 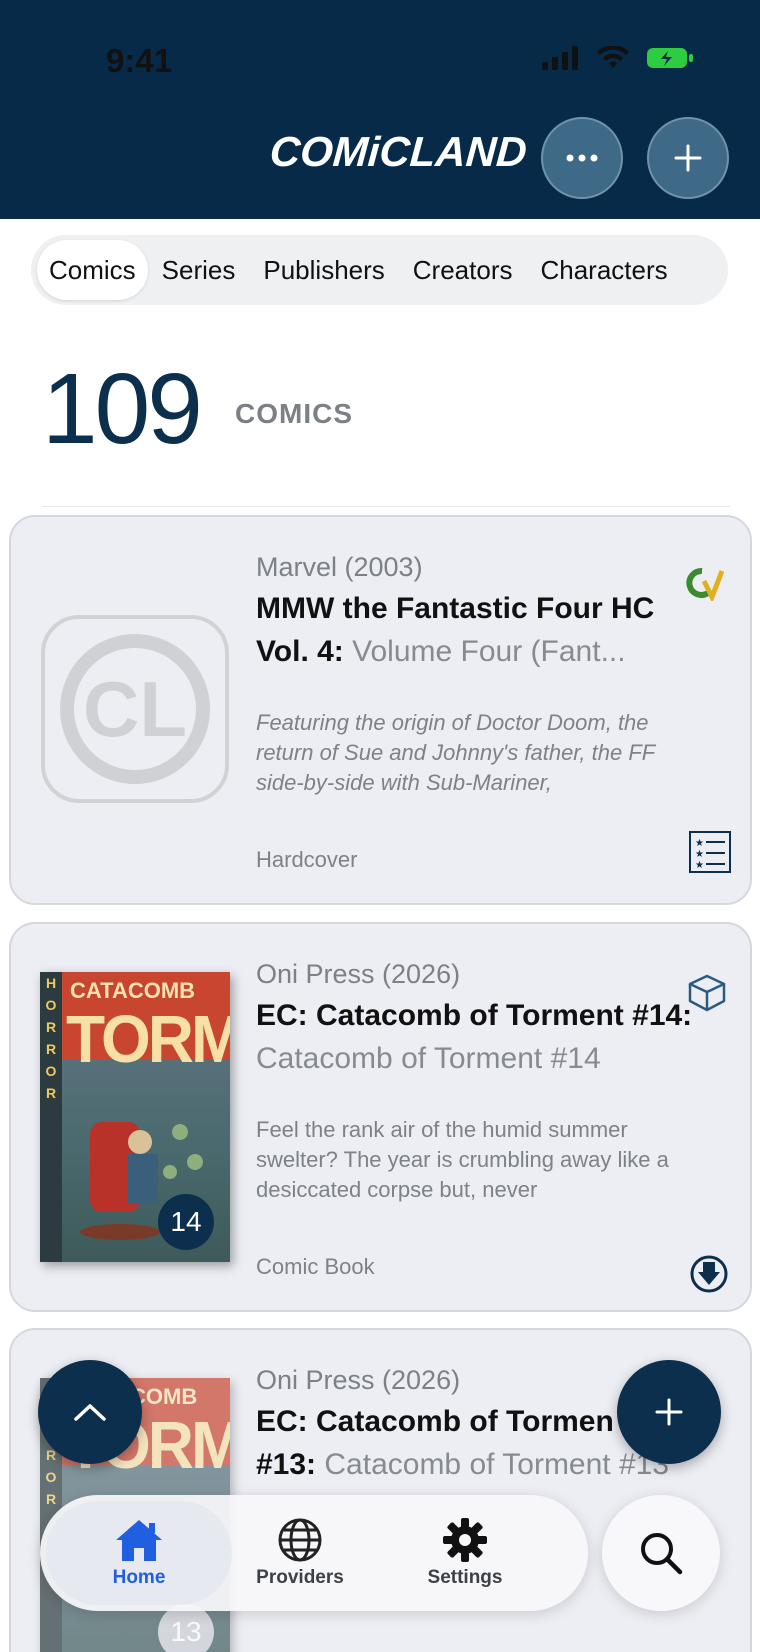 What do you see at coordinates (294, 413) in the screenshot?
I see `comic-count-label: COMICS` at bounding box center [294, 413].